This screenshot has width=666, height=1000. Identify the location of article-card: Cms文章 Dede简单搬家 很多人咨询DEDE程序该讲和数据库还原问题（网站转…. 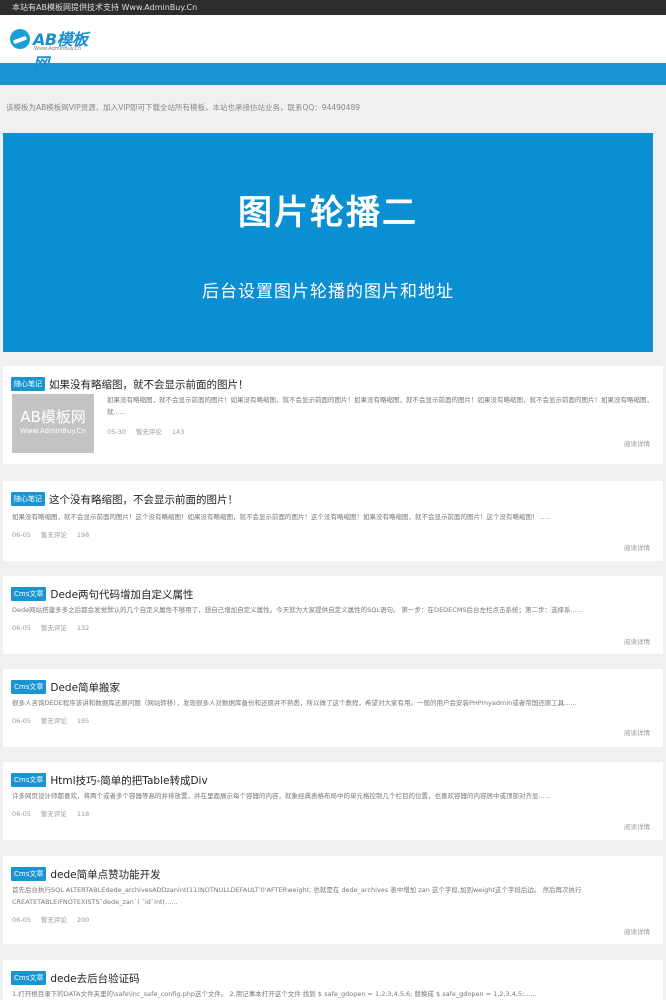
(333, 708).